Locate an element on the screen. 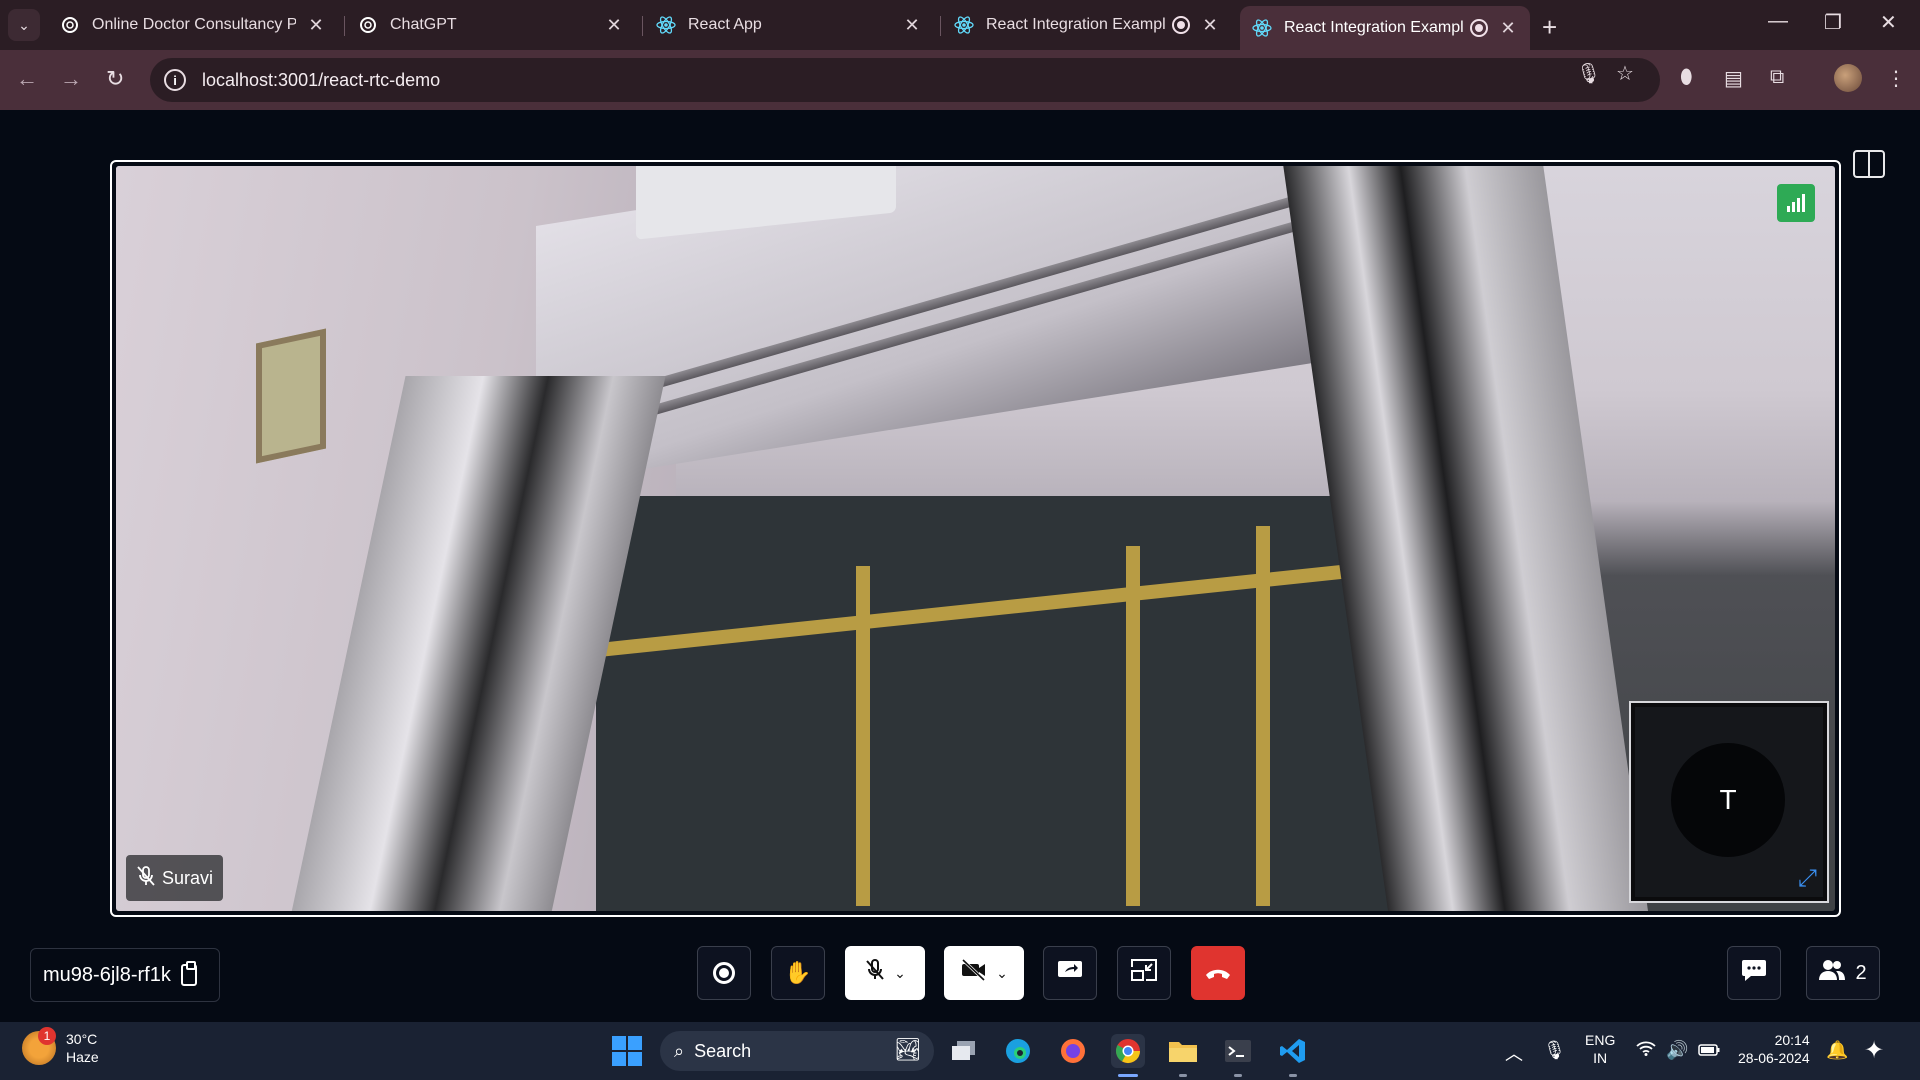  reload-icon: ↻ is located at coordinates (115, 79).